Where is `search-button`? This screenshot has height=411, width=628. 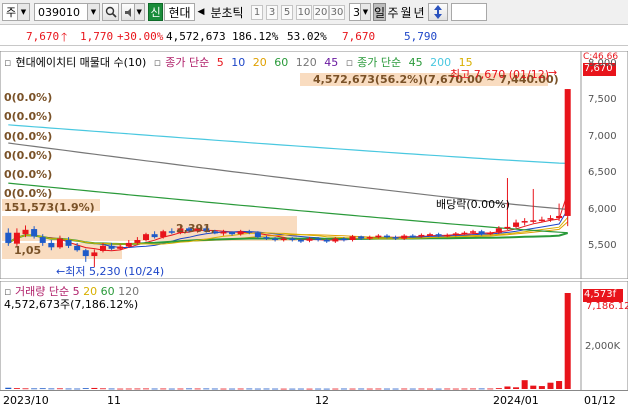
search-button is located at coordinates (110, 12).